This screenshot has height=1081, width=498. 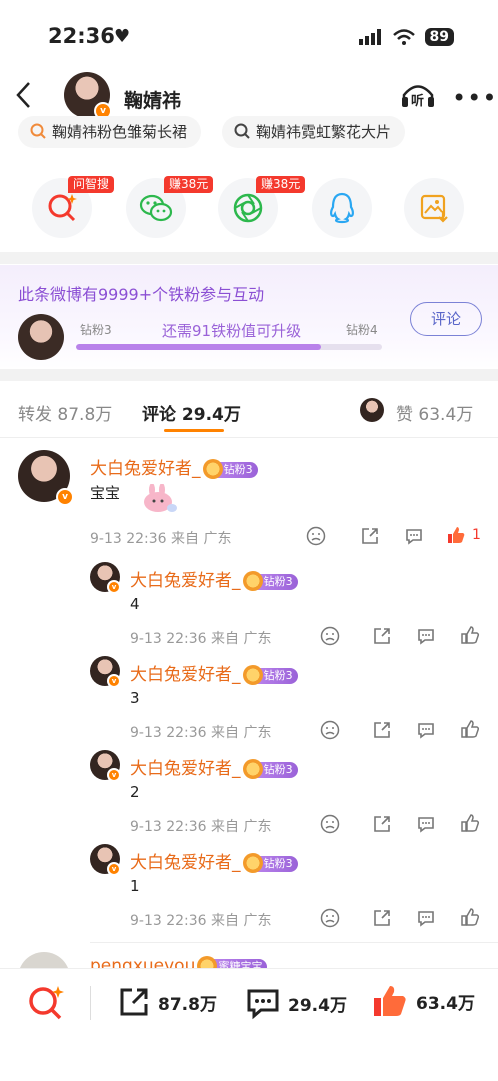 I want to click on tab-like: 赞 63.4万, so click(x=434, y=412).